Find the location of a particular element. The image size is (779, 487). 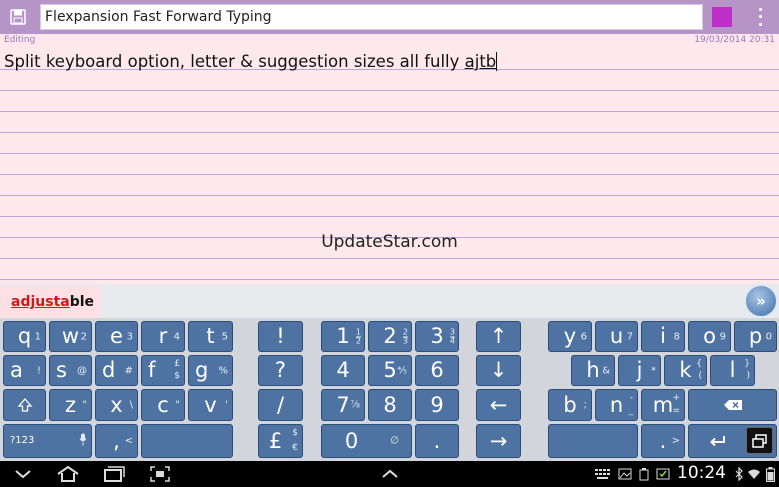

suggestion-chip: adjusta ble is located at coordinates (50, 302).